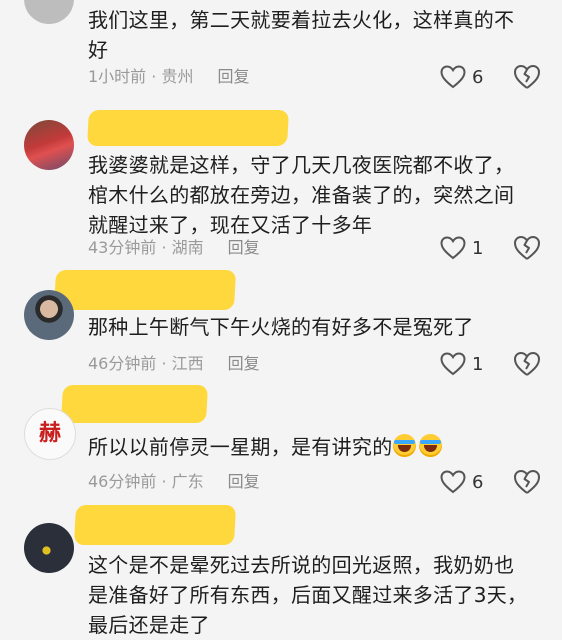 The width and height of the screenshot is (562, 640). I want to click on comment-meta: 46分钟前 · 广东 回复, so click(174, 482).